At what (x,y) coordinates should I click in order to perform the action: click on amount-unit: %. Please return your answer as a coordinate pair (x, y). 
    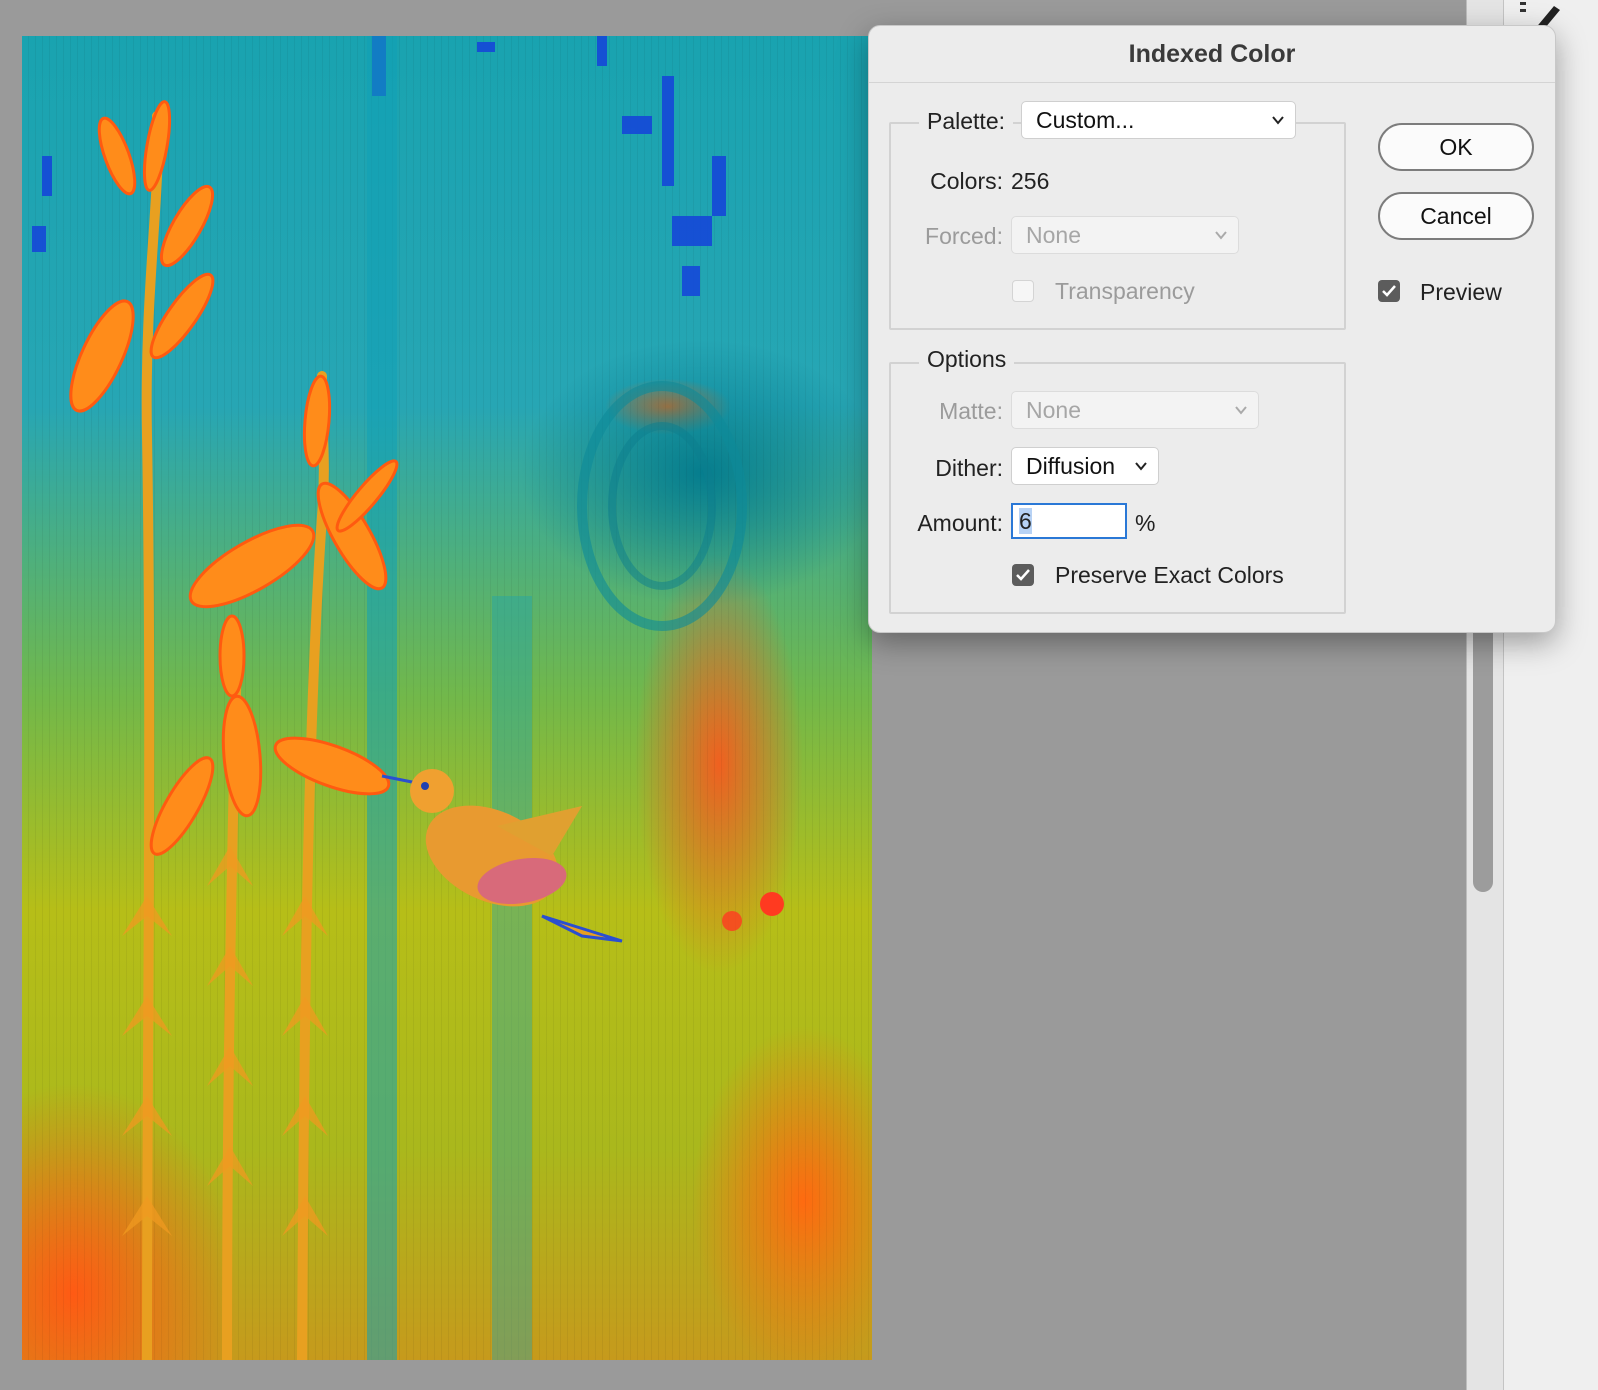
    Looking at the image, I should click on (1145, 523).